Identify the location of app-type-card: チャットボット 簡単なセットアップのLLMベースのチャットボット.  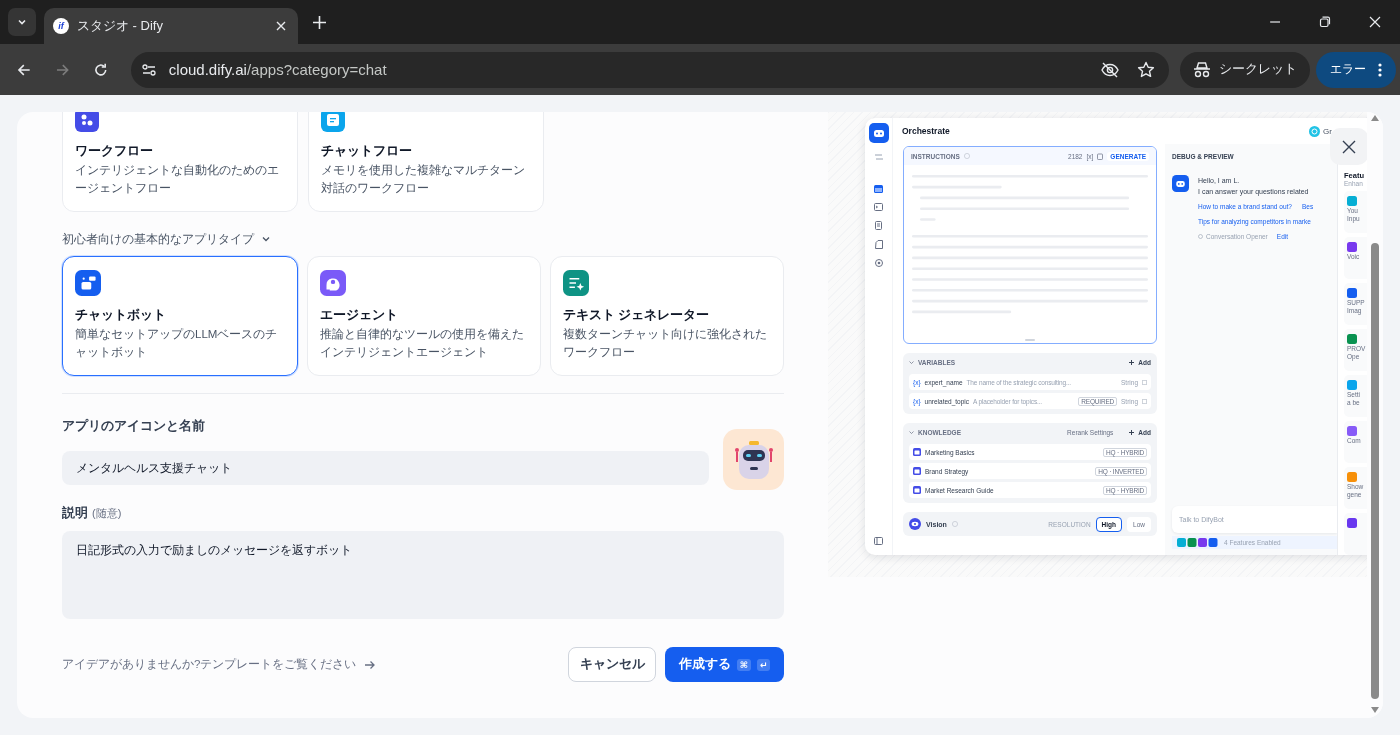
(180, 316).